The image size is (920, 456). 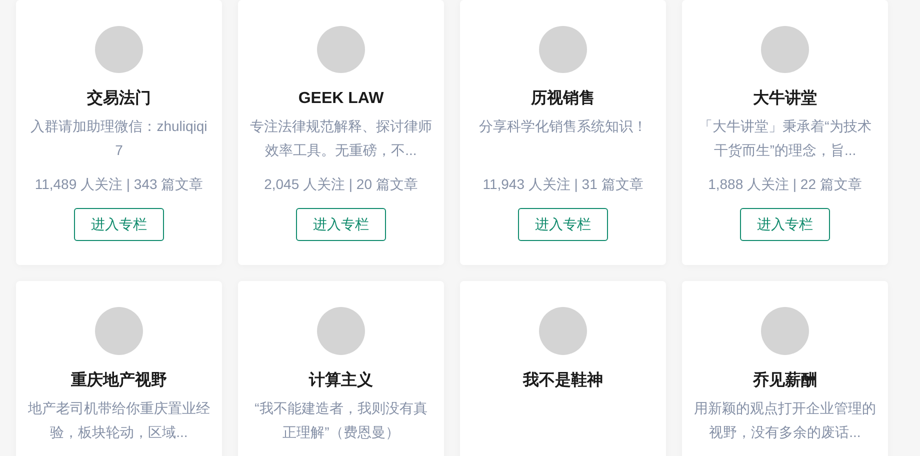 What do you see at coordinates (563, 99) in the screenshot?
I see `column-title: 历视销售` at bounding box center [563, 99].